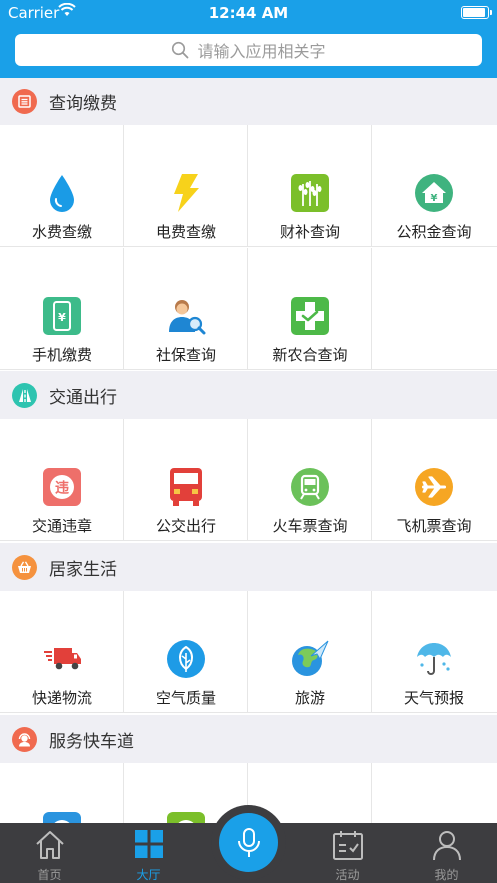 Image resolution: width=497 pixels, height=883 pixels. I want to click on train-icon, so click(310, 487).